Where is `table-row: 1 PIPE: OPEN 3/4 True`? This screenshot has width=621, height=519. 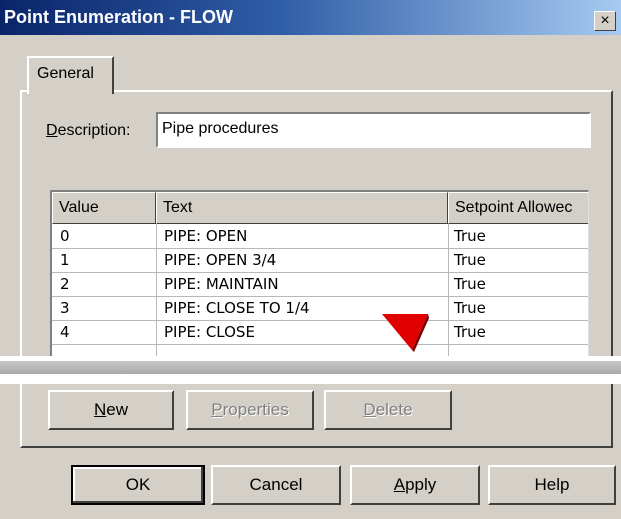 table-row: 1 PIPE: OPEN 3/4 True is located at coordinates (320, 261).